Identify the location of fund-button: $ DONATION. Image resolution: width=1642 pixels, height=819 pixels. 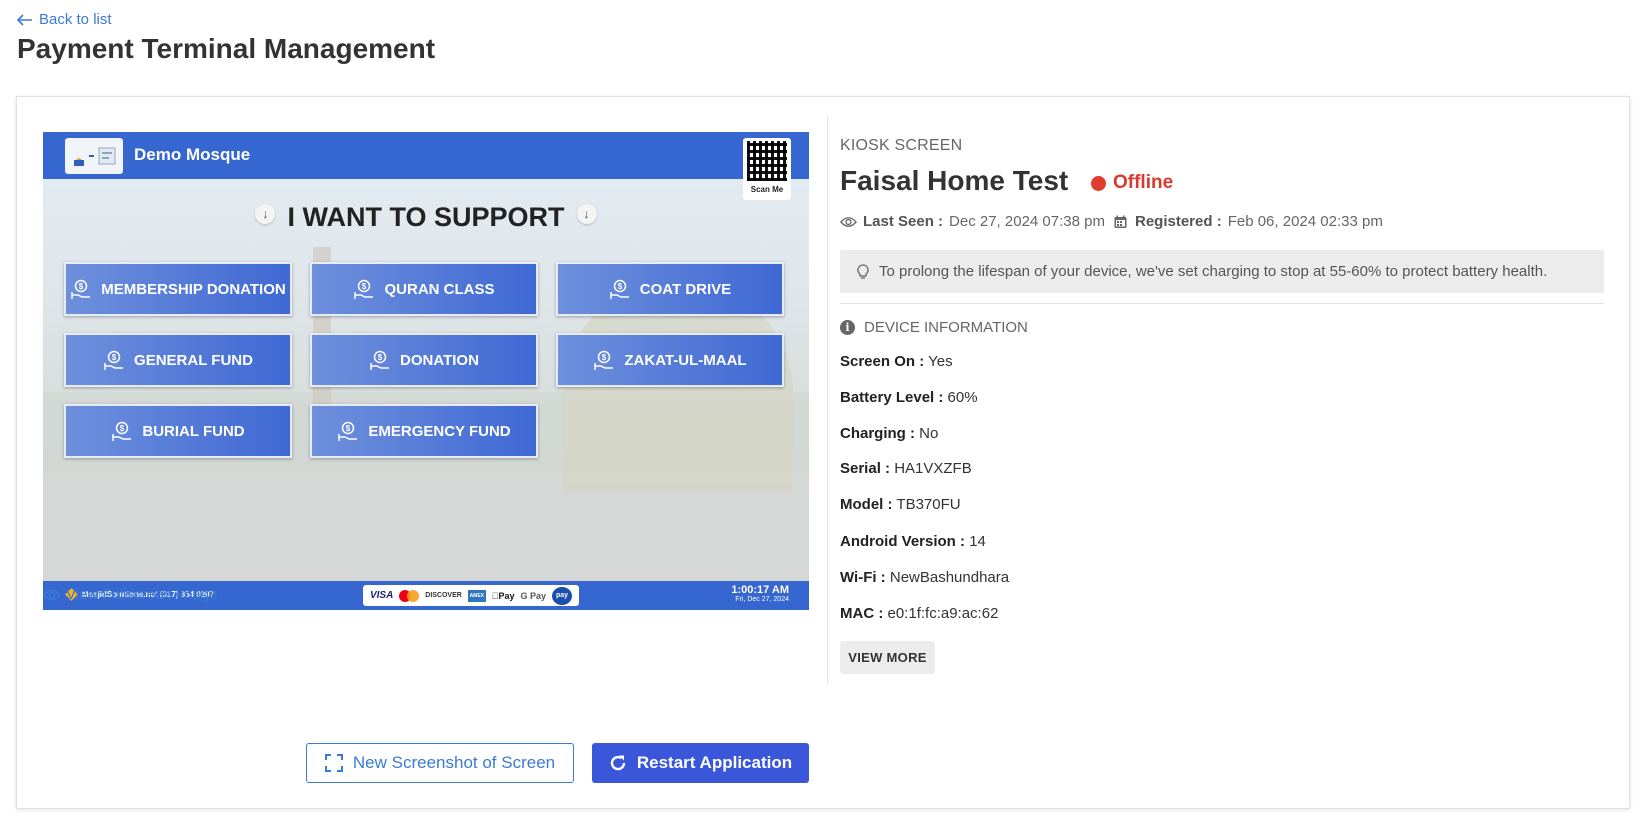
(424, 360).